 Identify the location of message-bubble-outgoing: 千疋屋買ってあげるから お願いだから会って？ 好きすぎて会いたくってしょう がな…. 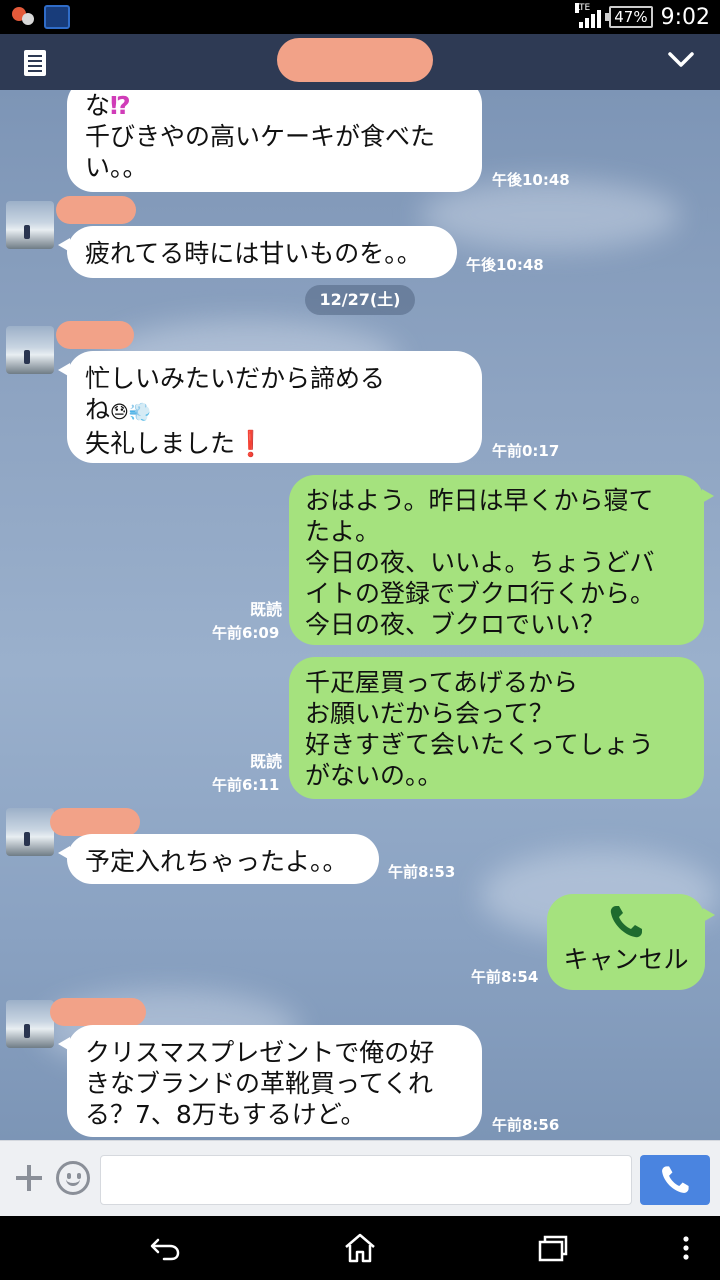
(496, 728).